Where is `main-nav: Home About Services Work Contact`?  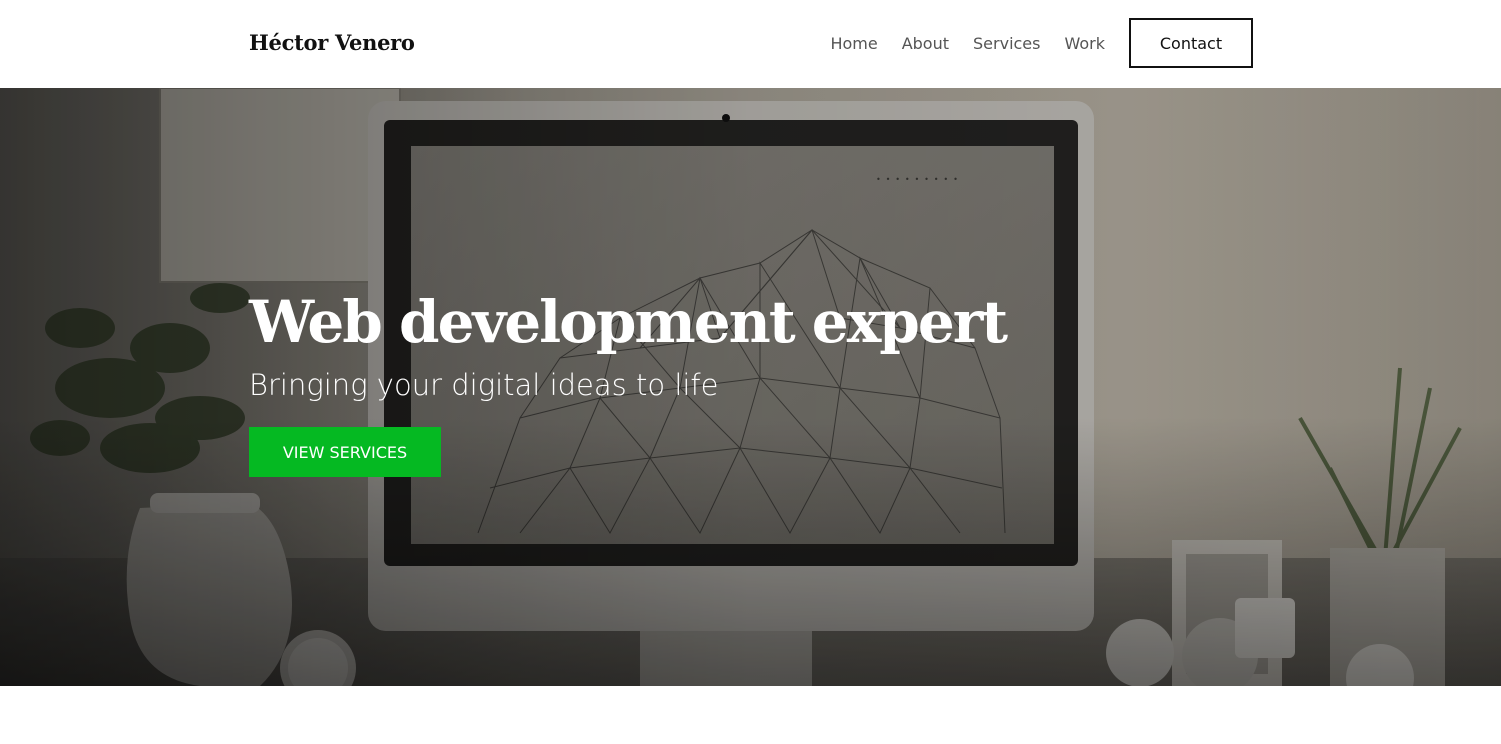
main-nav: Home About Services Work Contact is located at coordinates (1029, 43).